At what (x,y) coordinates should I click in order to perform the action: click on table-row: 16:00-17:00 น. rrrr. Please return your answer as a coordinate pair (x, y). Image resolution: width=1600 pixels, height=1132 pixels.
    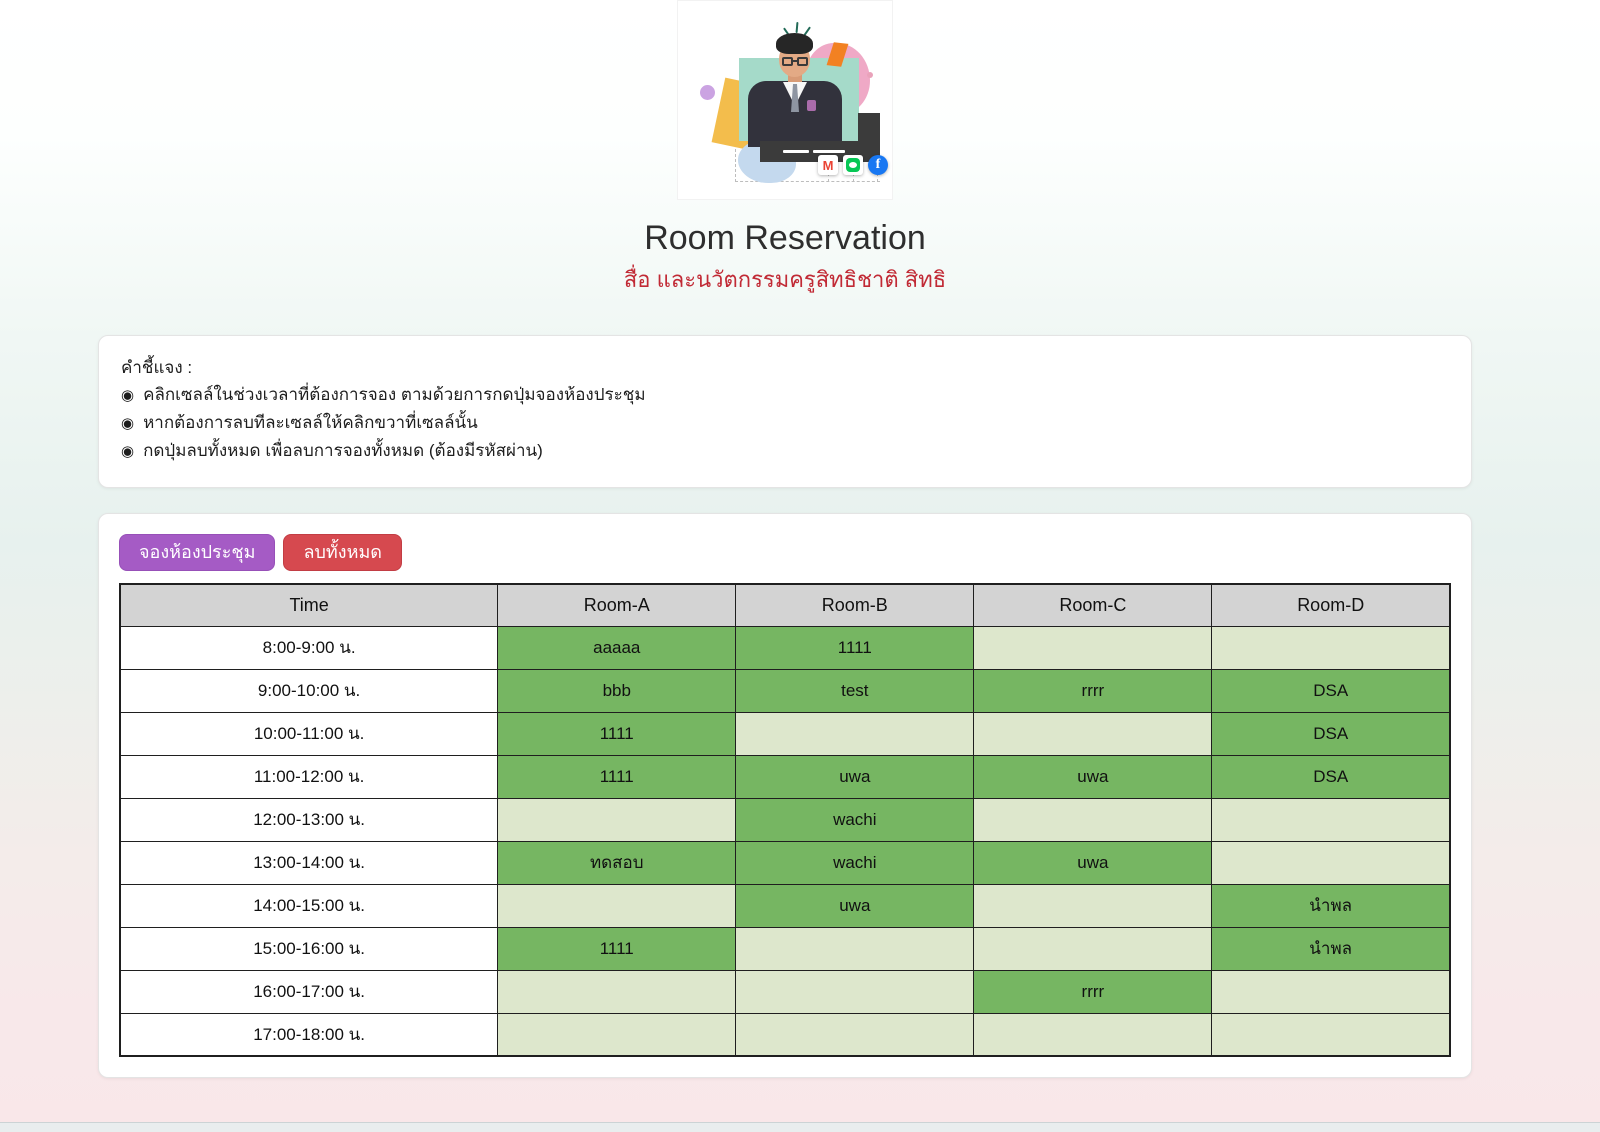
    Looking at the image, I should click on (785, 991).